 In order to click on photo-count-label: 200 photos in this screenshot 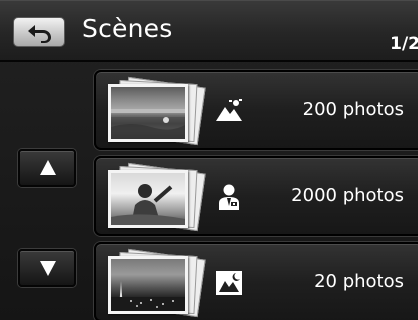, I will do `click(353, 109)`.